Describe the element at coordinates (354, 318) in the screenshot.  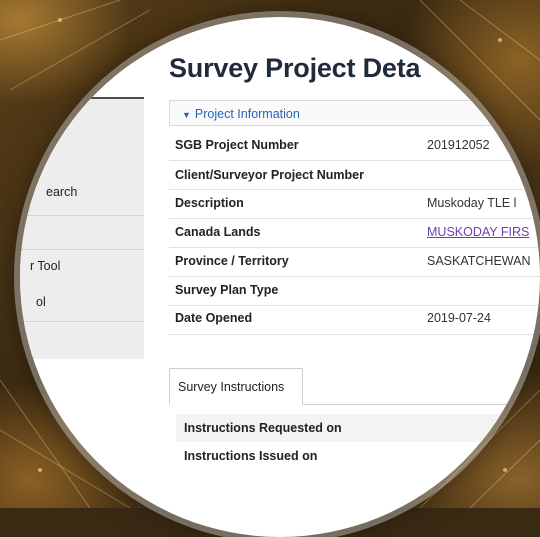
I see `field-row-date-opened: Date Opened 2019-07-24` at that location.